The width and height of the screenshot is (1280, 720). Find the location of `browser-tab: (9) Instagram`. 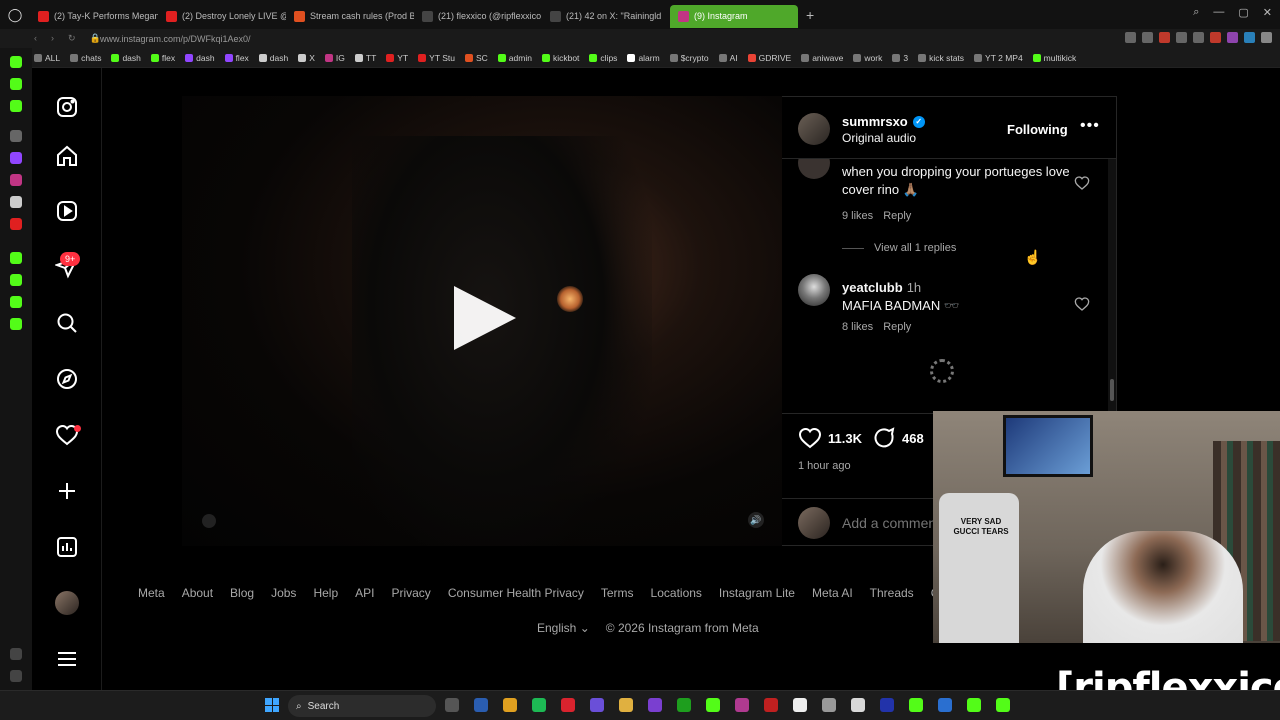

browser-tab: (9) Instagram is located at coordinates (734, 16).